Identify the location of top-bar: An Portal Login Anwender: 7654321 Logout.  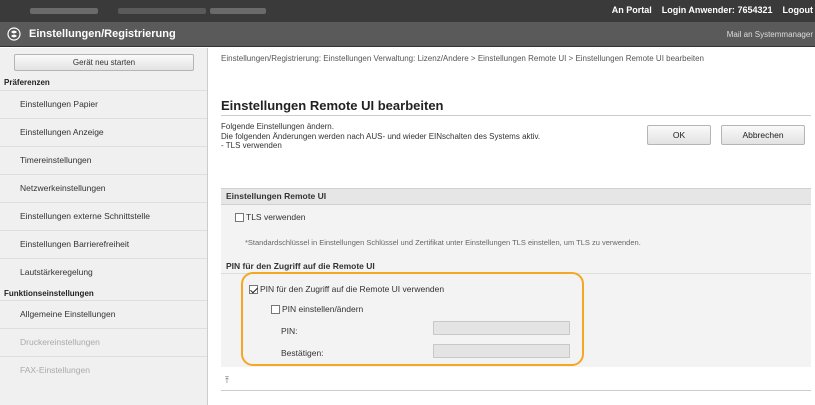
(407, 11).